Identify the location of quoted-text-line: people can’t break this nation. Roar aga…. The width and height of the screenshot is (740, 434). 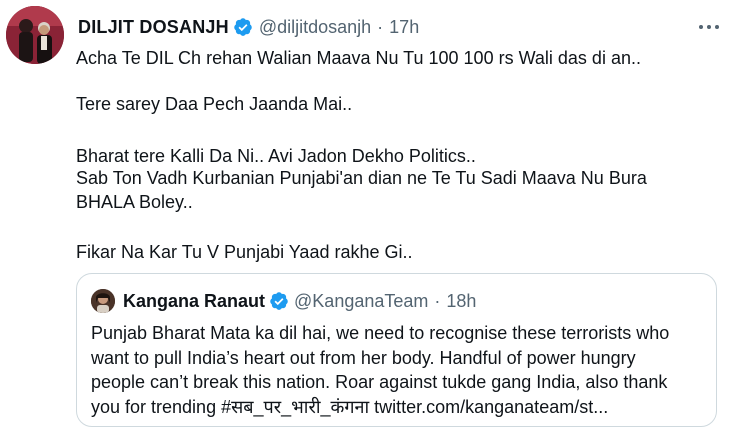
(379, 382).